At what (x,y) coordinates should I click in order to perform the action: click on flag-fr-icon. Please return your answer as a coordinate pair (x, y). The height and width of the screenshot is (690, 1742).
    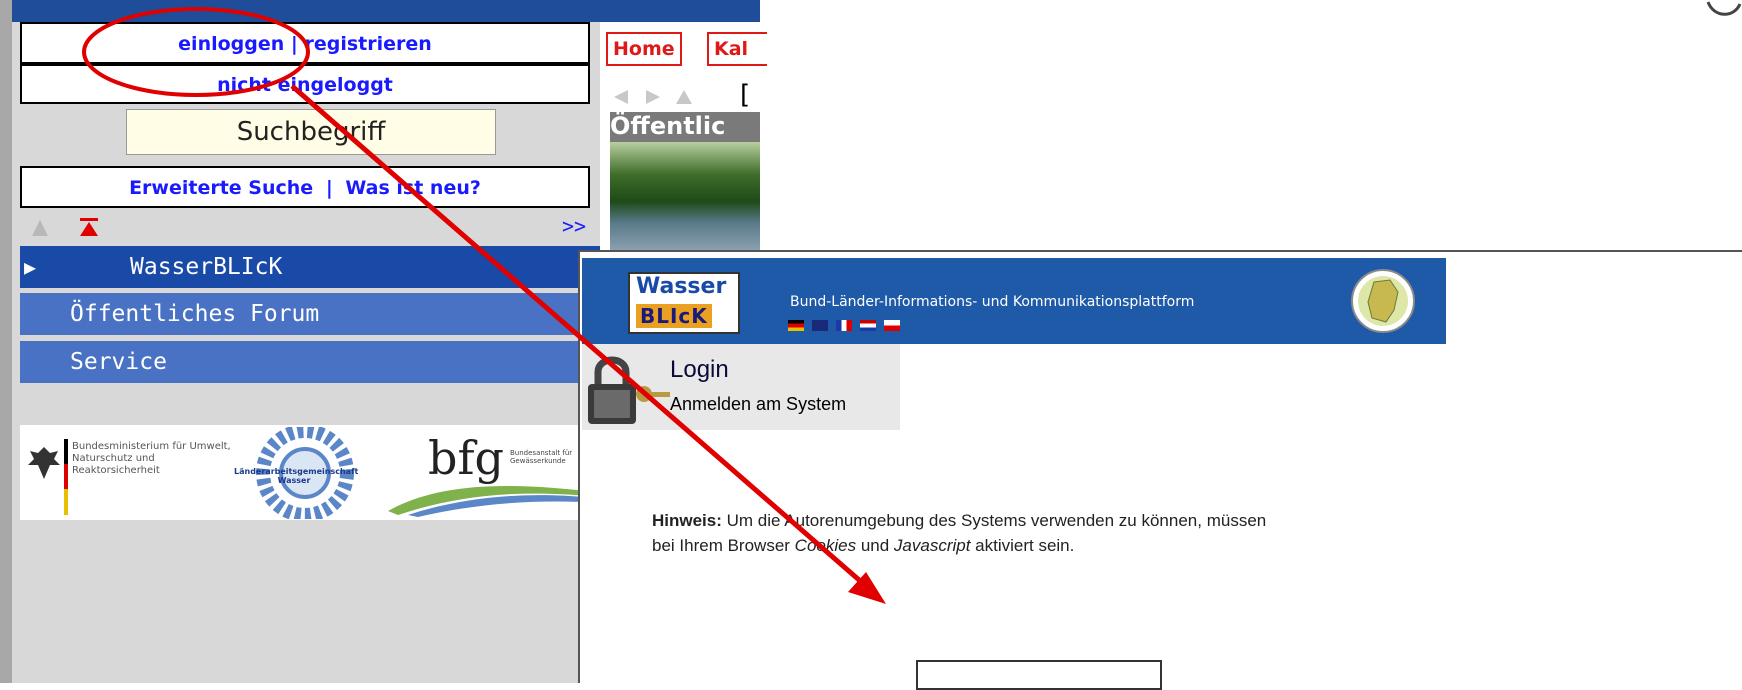
    Looking at the image, I should click on (844, 325).